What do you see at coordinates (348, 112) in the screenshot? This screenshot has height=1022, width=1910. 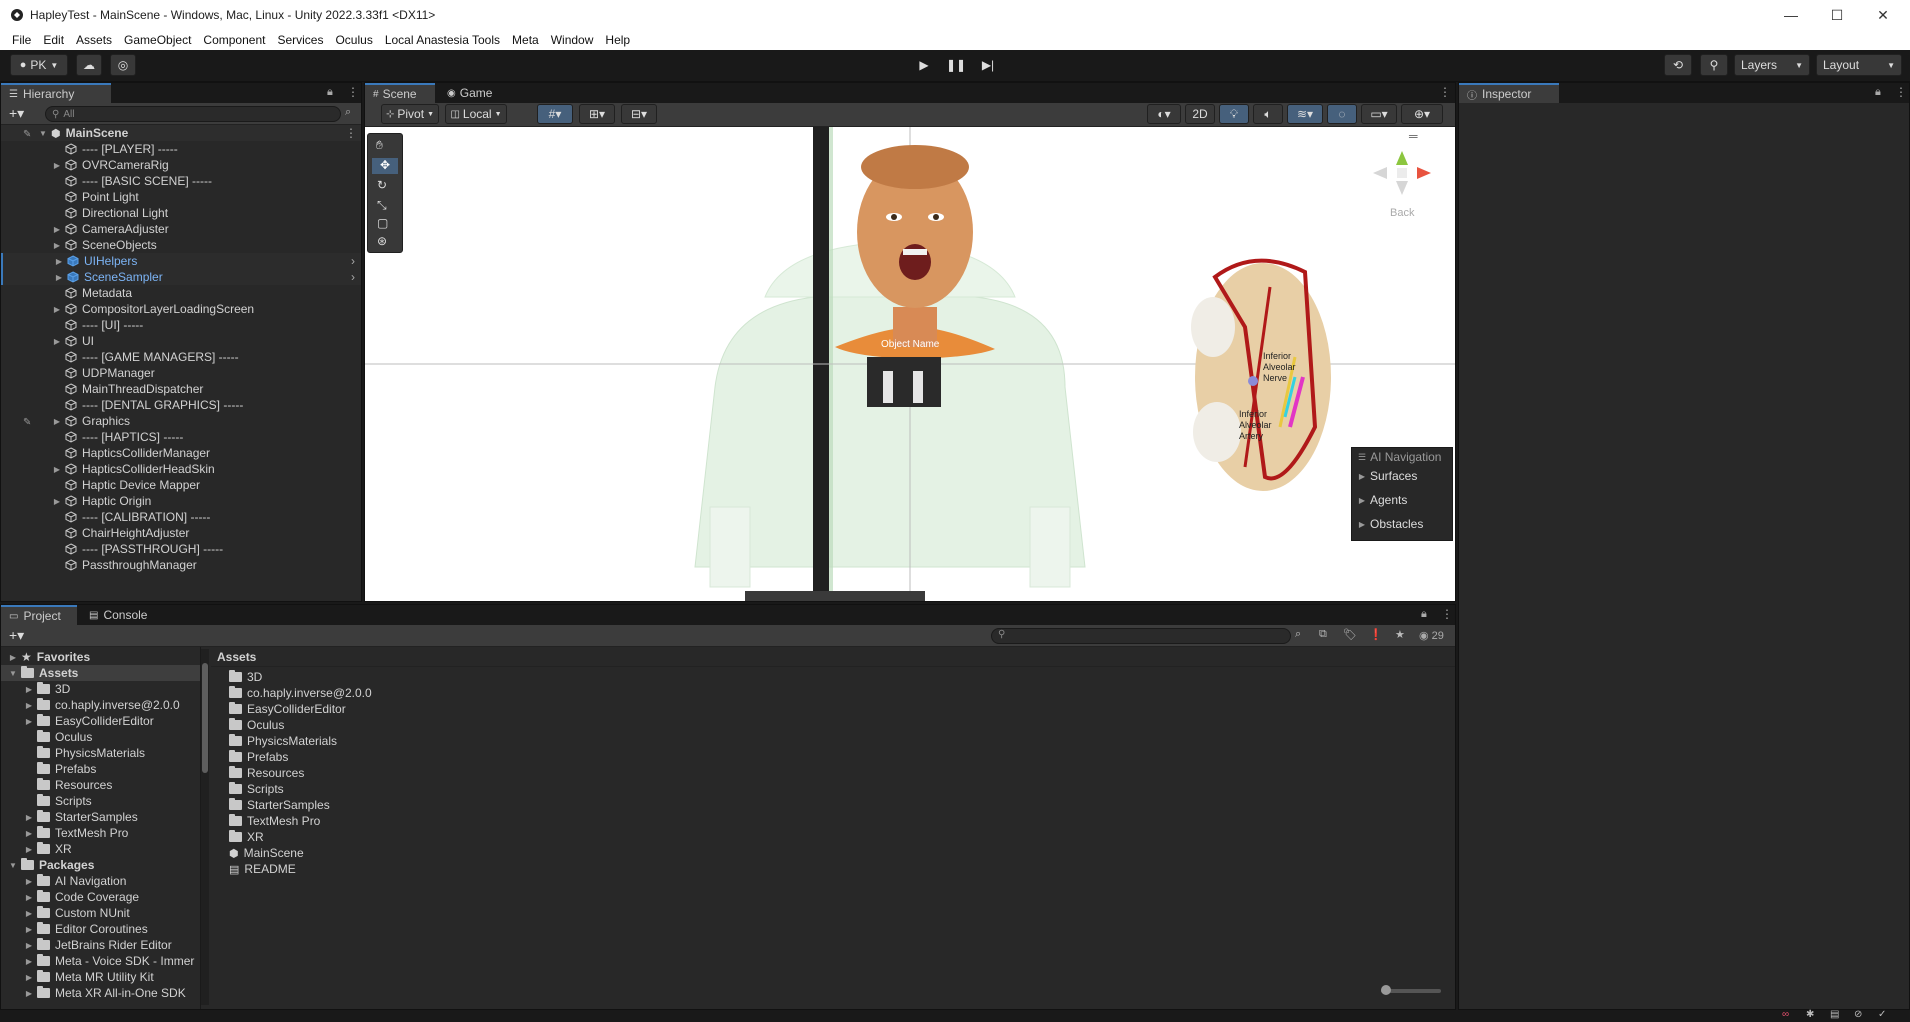 I see `scene-search-icon: ⌕` at bounding box center [348, 112].